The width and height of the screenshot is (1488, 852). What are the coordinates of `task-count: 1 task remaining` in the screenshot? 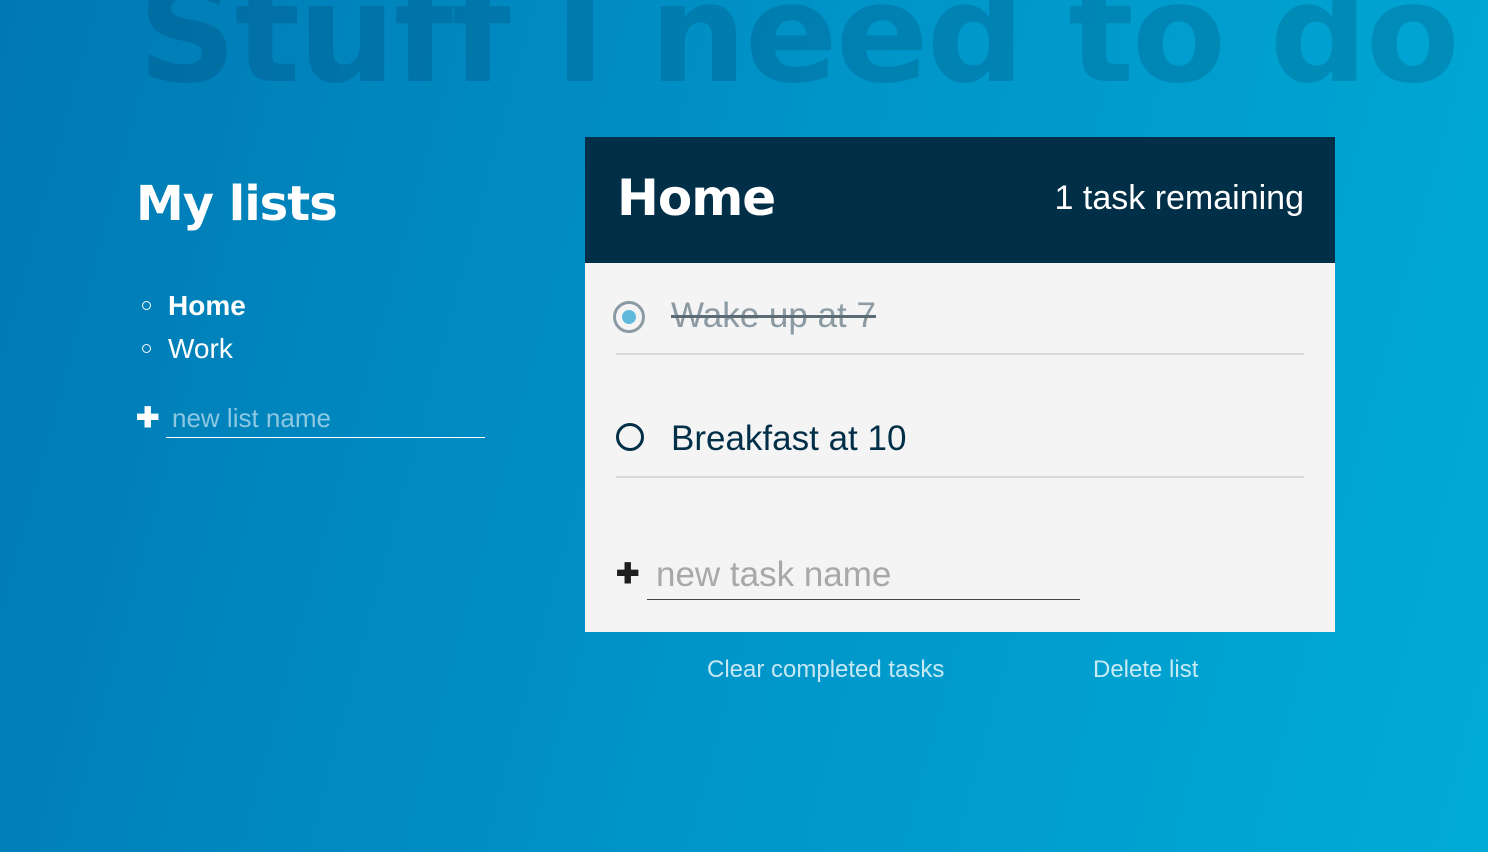 It's located at (1179, 198).